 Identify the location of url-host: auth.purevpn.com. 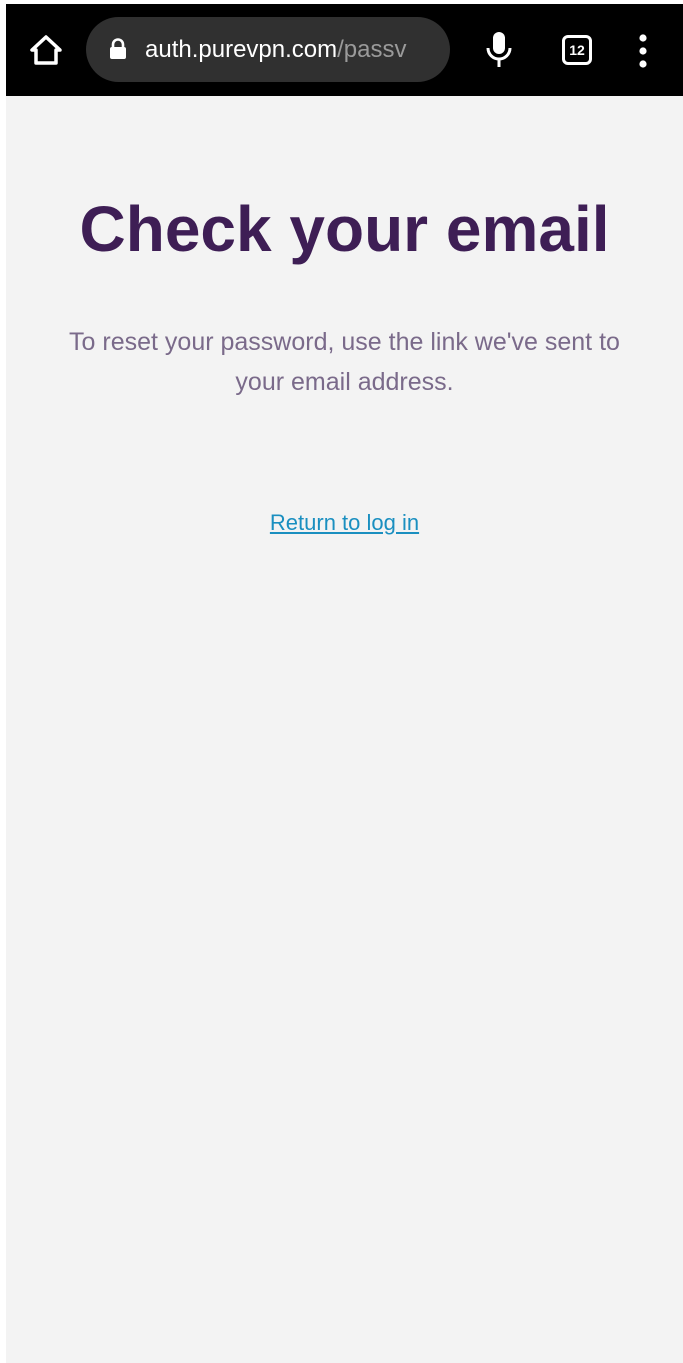
(241, 49).